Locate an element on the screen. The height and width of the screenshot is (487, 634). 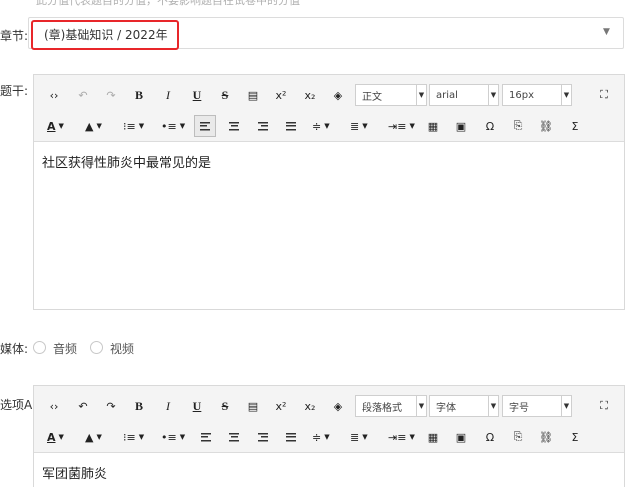
stem-content: 社区获得性肺炎中最常见的是 is located at coordinates (329, 161).